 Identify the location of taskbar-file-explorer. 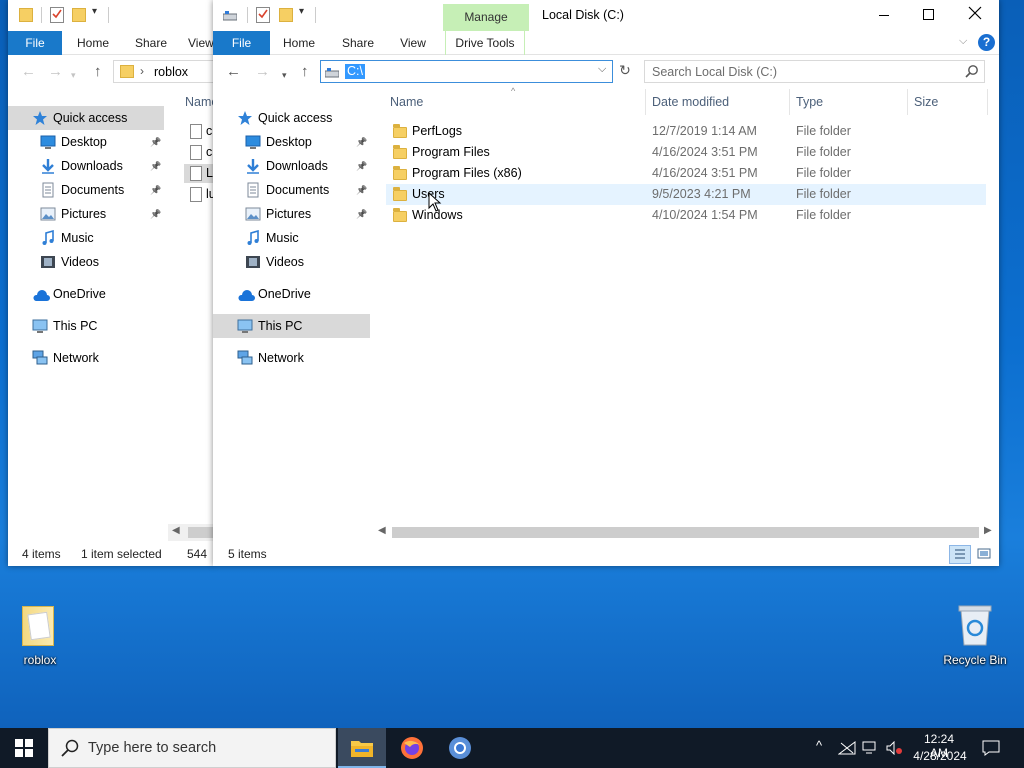
(362, 748).